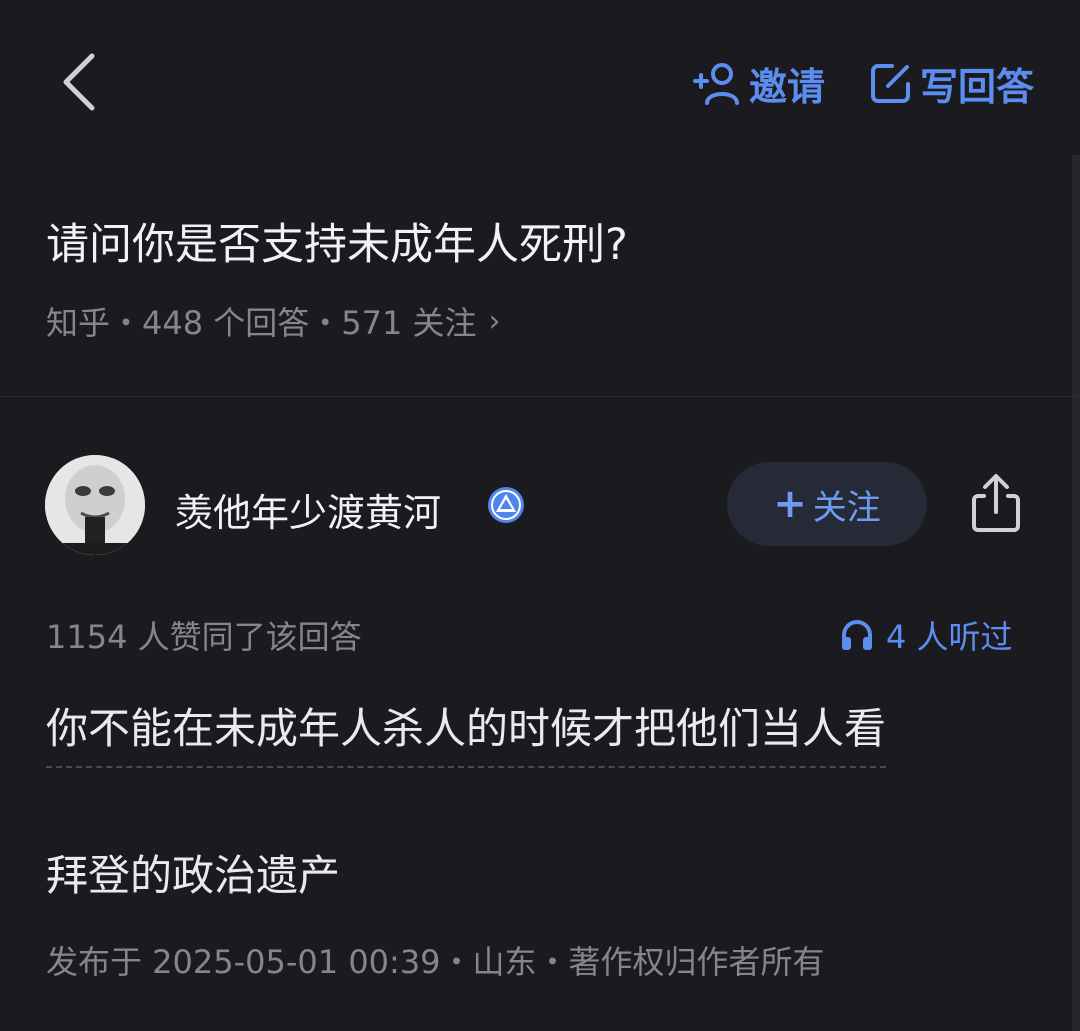  What do you see at coordinates (540, 396) in the screenshot?
I see `section-divider` at bounding box center [540, 396].